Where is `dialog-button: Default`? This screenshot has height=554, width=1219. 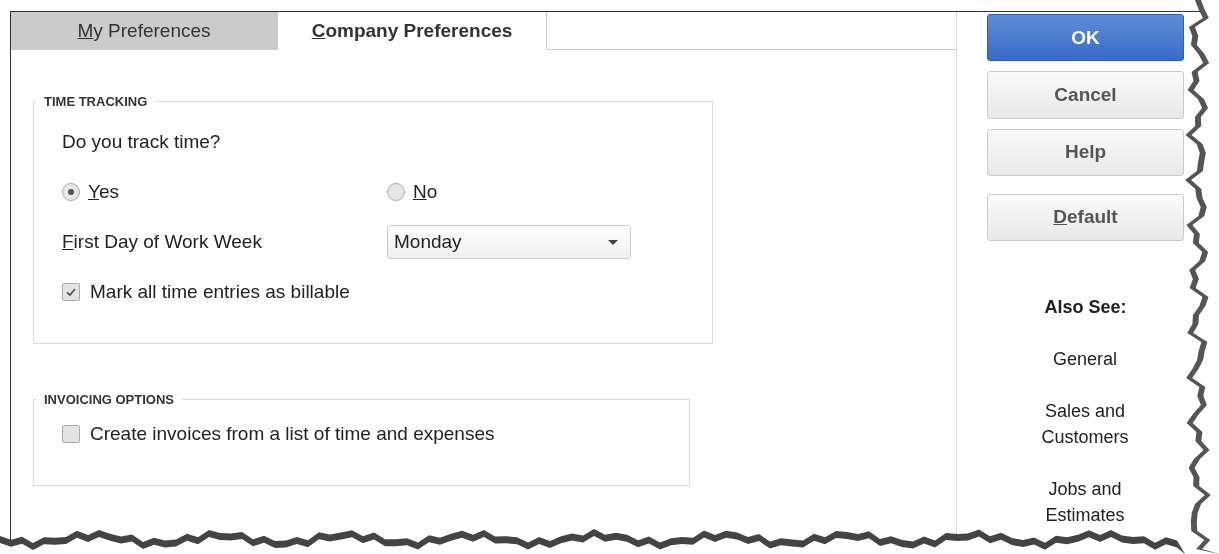 dialog-button: Default is located at coordinates (1085, 217).